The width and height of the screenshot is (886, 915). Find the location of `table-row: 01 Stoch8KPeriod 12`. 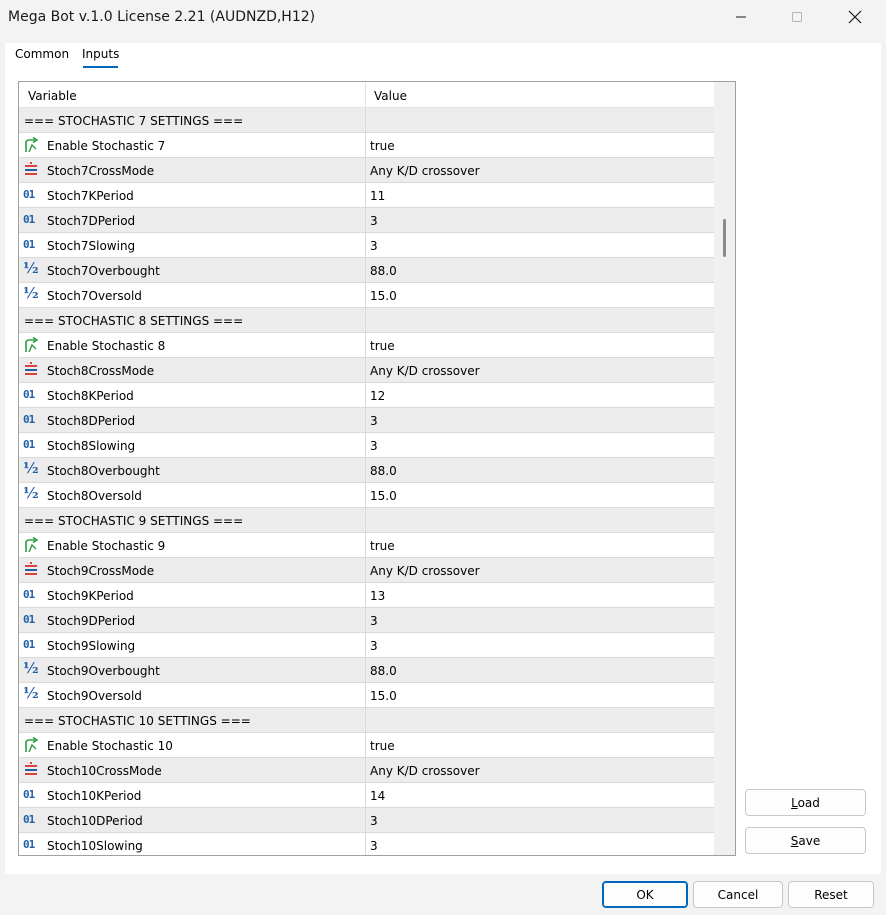

table-row: 01 Stoch8KPeriod 12 is located at coordinates (366, 395).